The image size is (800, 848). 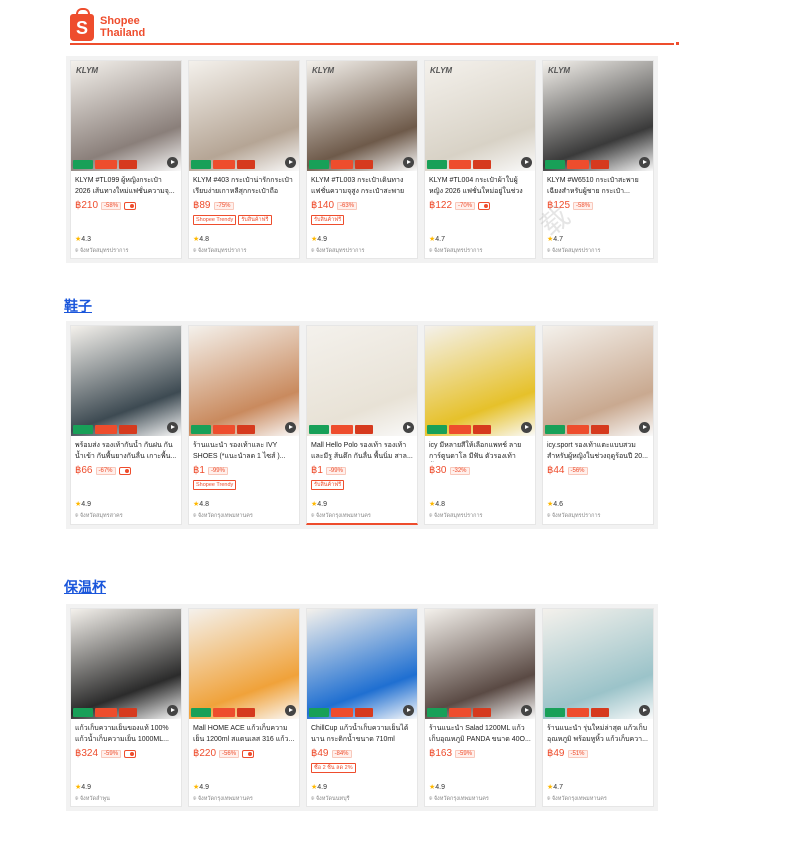 I want to click on coin-icon, so click(x=484, y=205).